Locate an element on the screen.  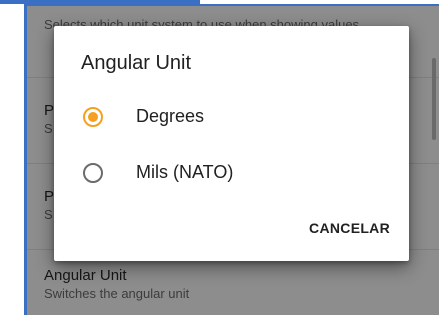
dialog-title: Angular Unit is located at coordinates (136, 63).